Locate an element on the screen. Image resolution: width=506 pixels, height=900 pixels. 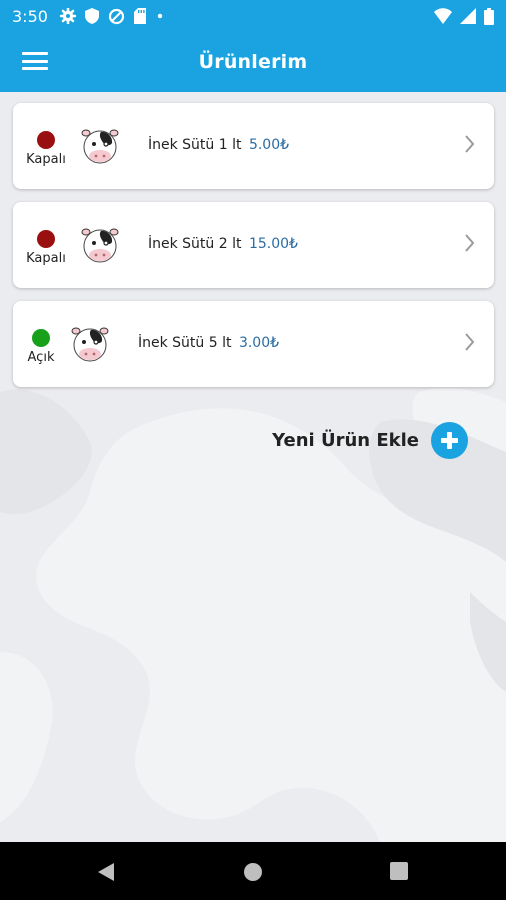
hamburger-menu-icon is located at coordinates (35, 61).